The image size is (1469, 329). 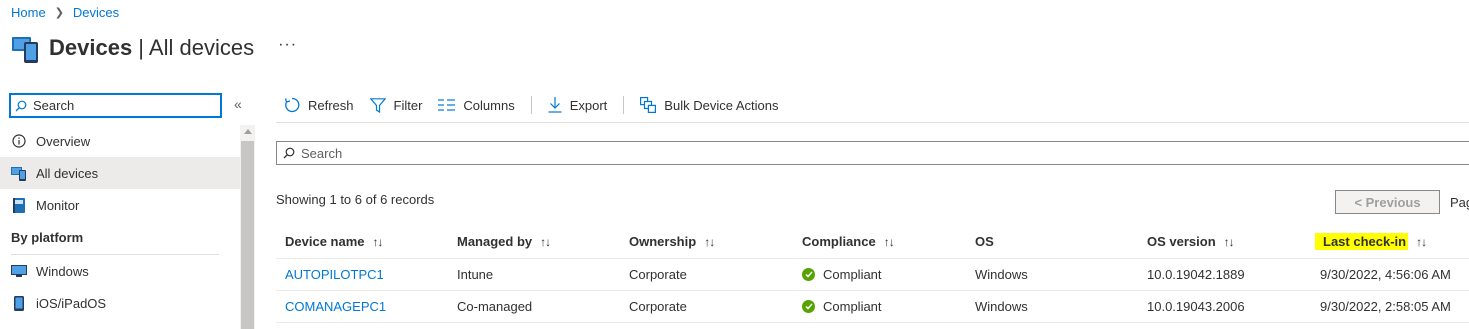 I want to click on nav-item-windows: Windows, so click(x=120, y=271).